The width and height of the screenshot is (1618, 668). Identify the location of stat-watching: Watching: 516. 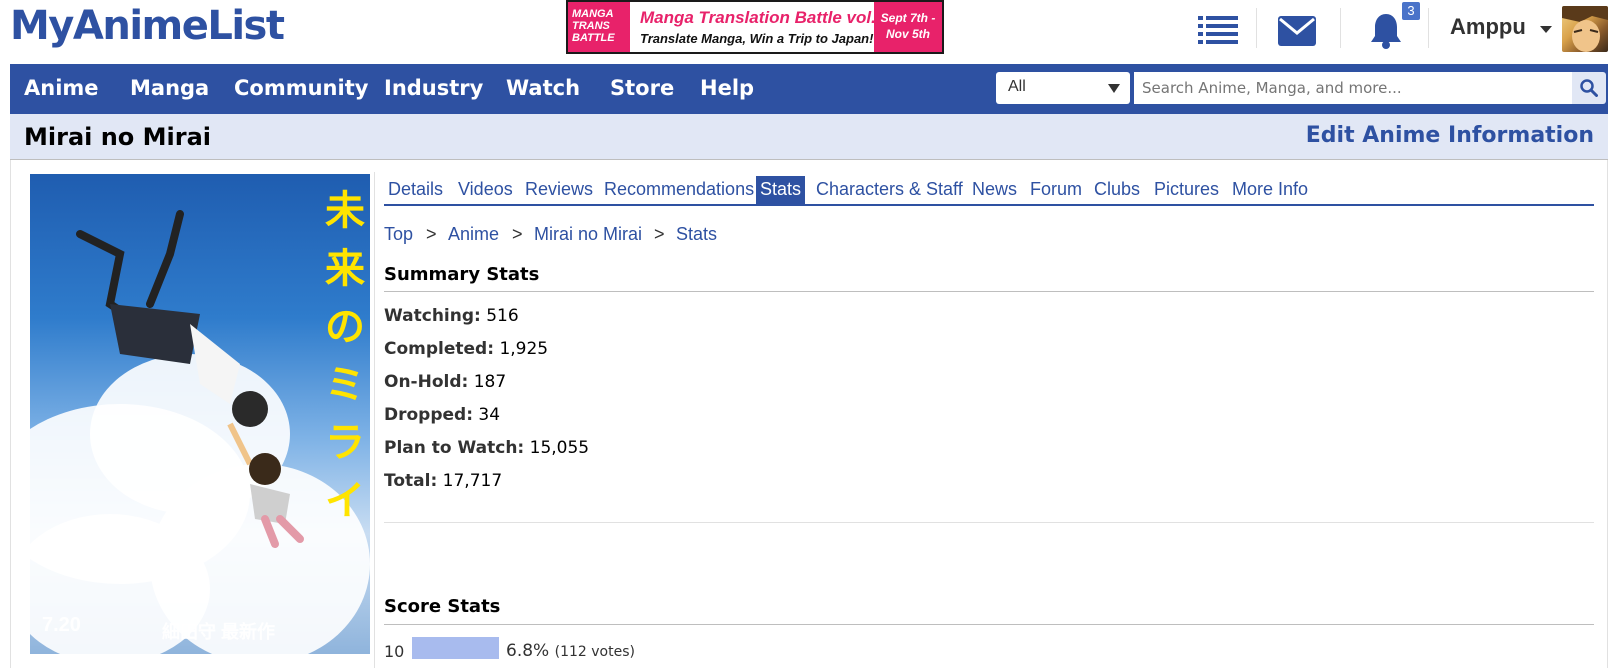
(451, 316).